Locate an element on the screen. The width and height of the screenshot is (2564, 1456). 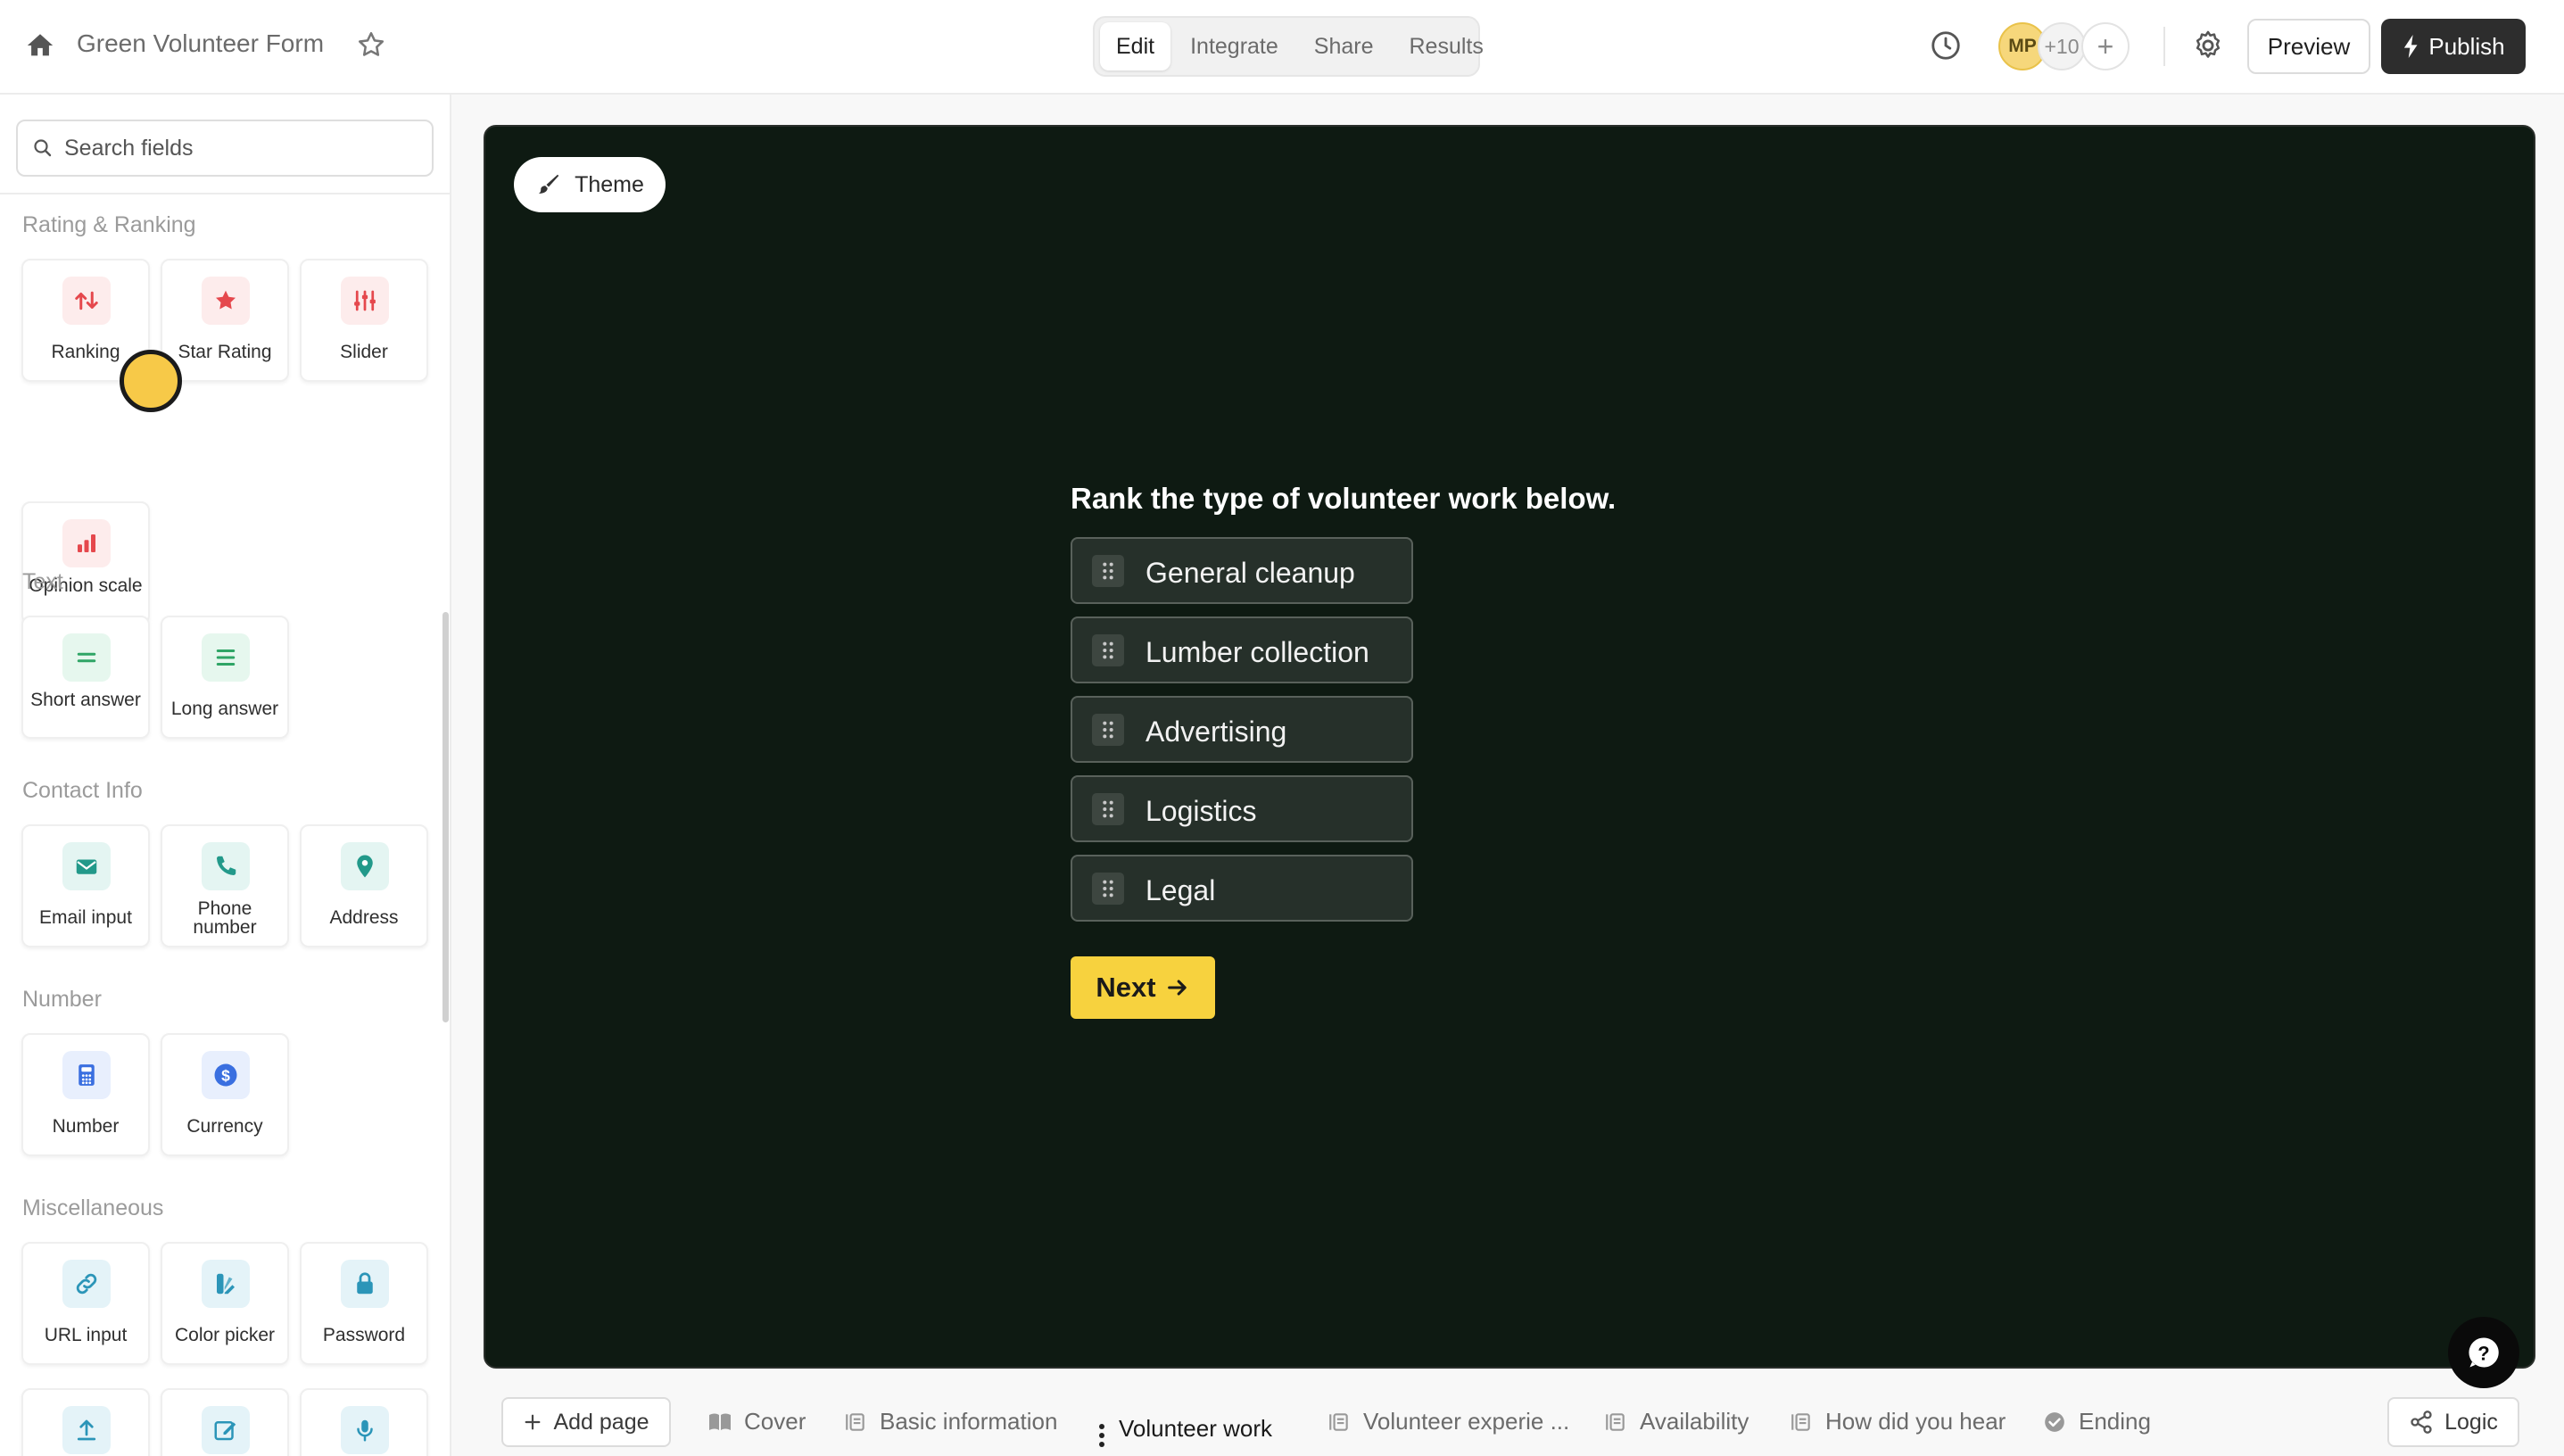
field-card-signature is located at coordinates (225, 1422).